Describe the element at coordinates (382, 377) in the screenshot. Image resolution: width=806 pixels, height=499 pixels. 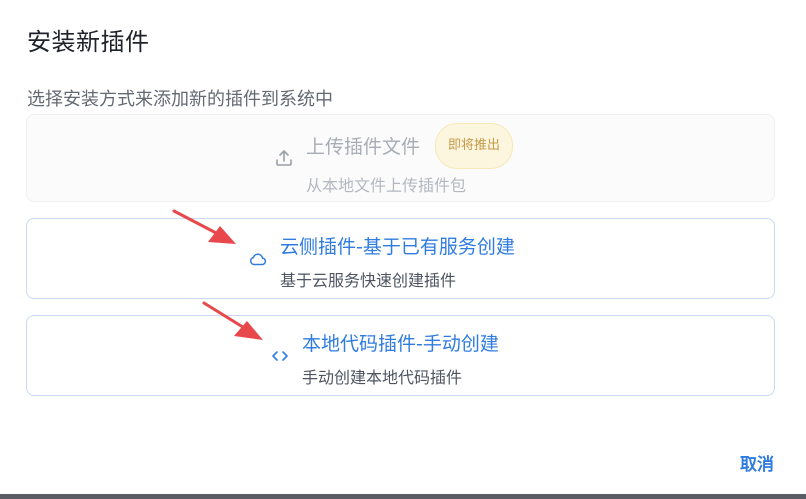
I see `local-option-description: 手动创建本地代码插件` at that location.